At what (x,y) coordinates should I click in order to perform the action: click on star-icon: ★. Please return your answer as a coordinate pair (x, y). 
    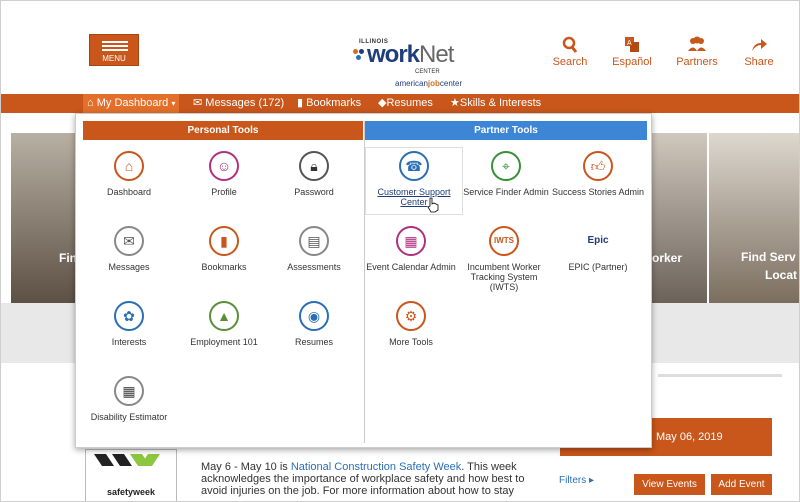
    Looking at the image, I should click on (455, 103).